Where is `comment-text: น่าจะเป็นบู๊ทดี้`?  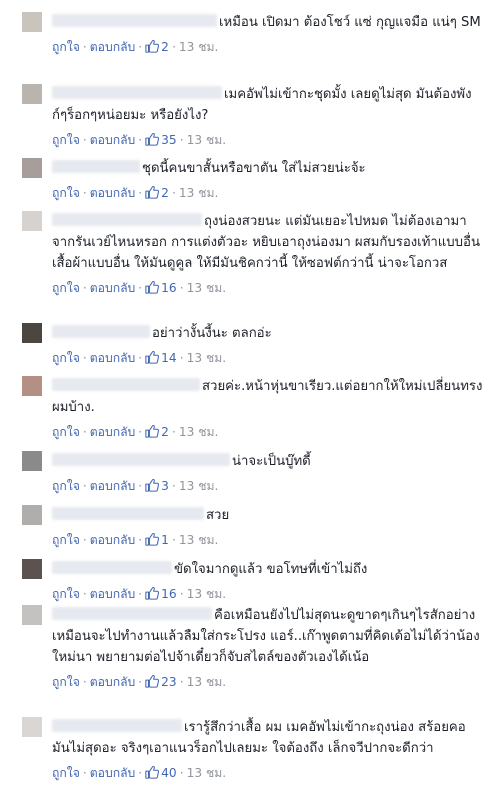
comment-text: น่าจะเป็นบู๊ทดี้ is located at coordinates (271, 461).